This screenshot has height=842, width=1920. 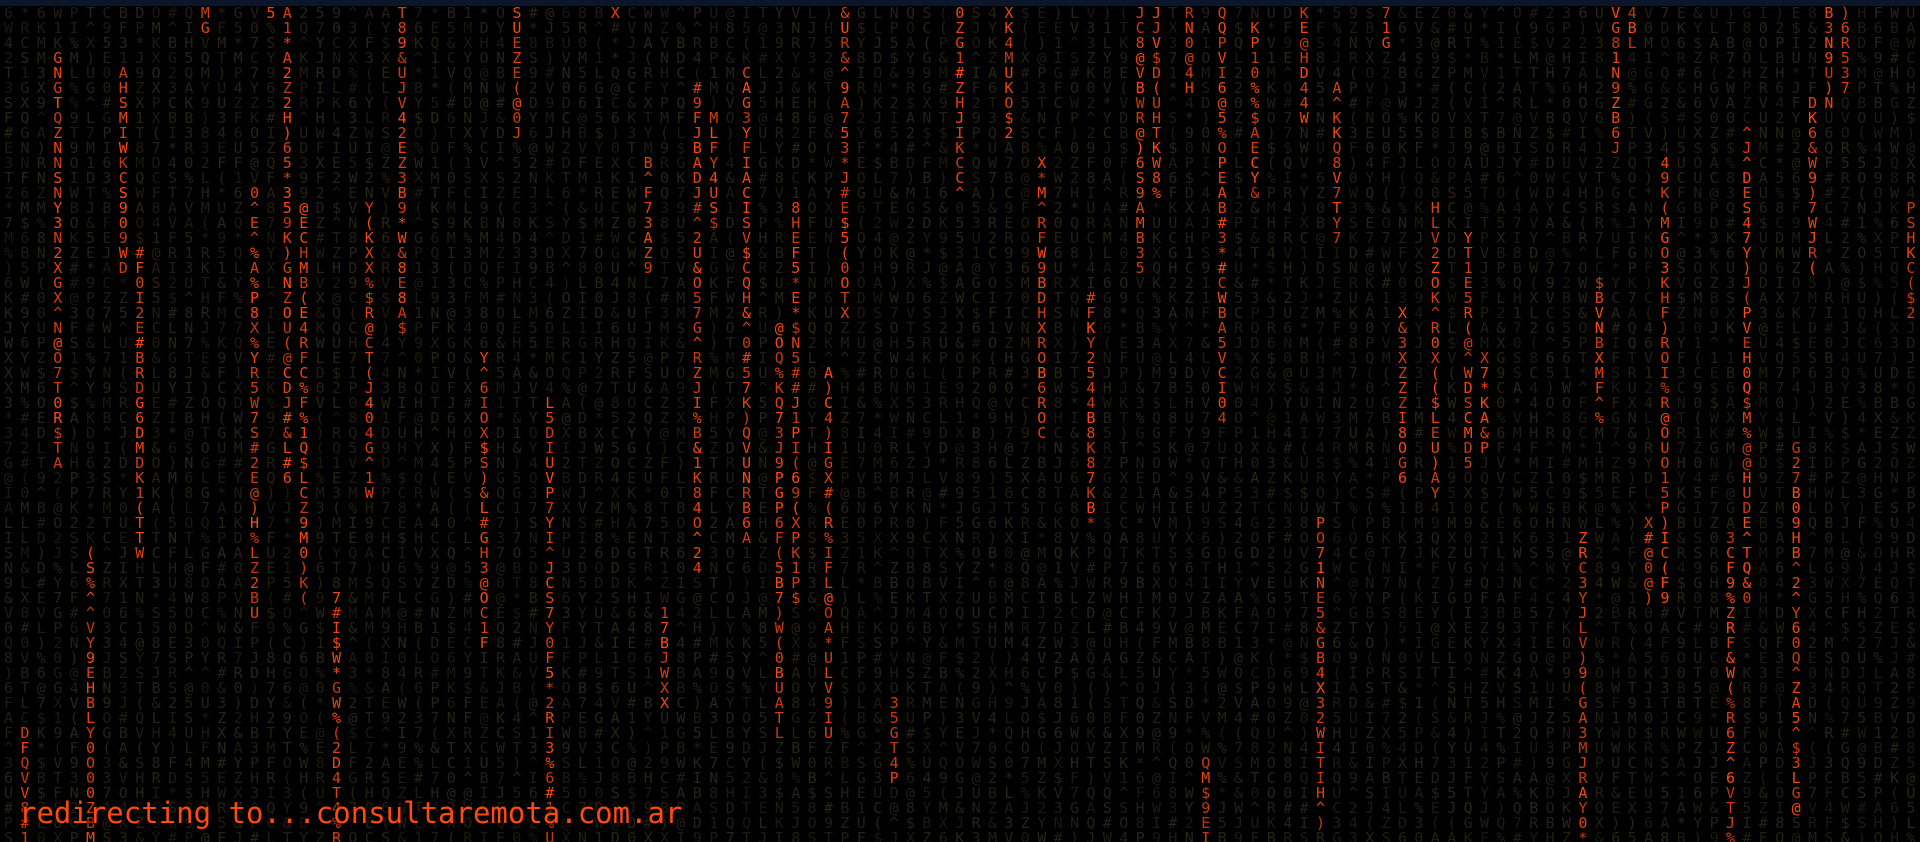 What do you see at coordinates (549, 835) in the screenshot?
I see `rain-glyph: U` at bounding box center [549, 835].